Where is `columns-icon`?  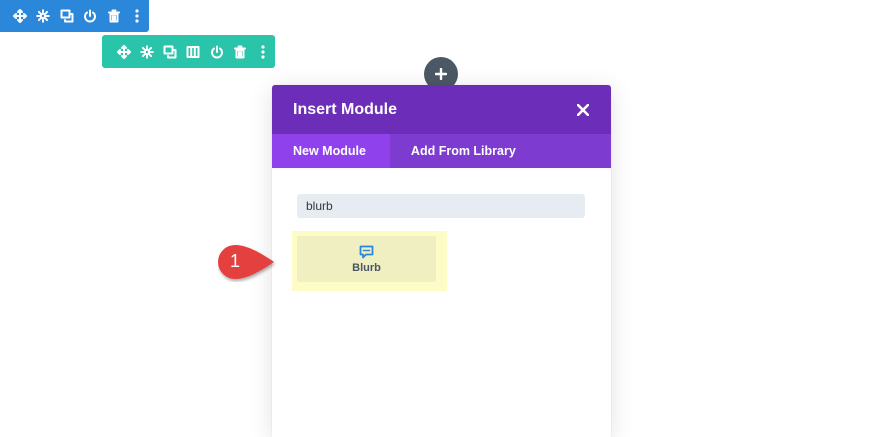
columns-icon is located at coordinates (193, 52).